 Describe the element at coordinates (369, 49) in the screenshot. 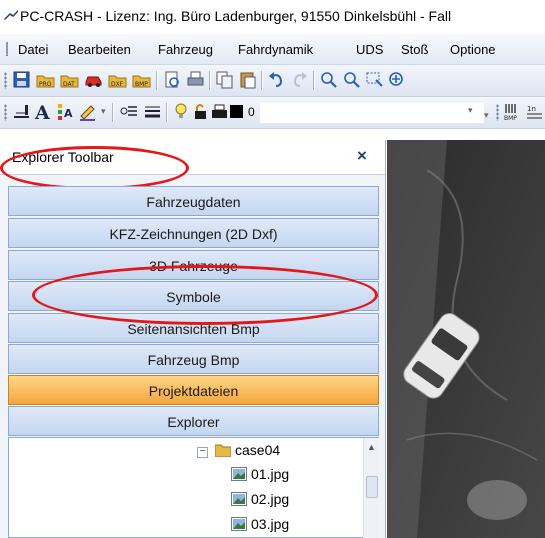

I see `menu-uds: UDS` at that location.